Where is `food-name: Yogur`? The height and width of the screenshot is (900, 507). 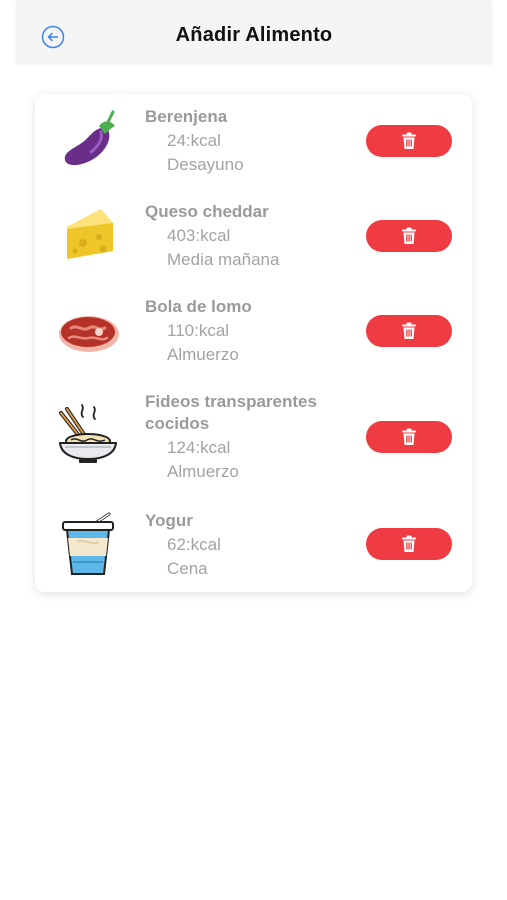
food-name: Yogur is located at coordinates (169, 520).